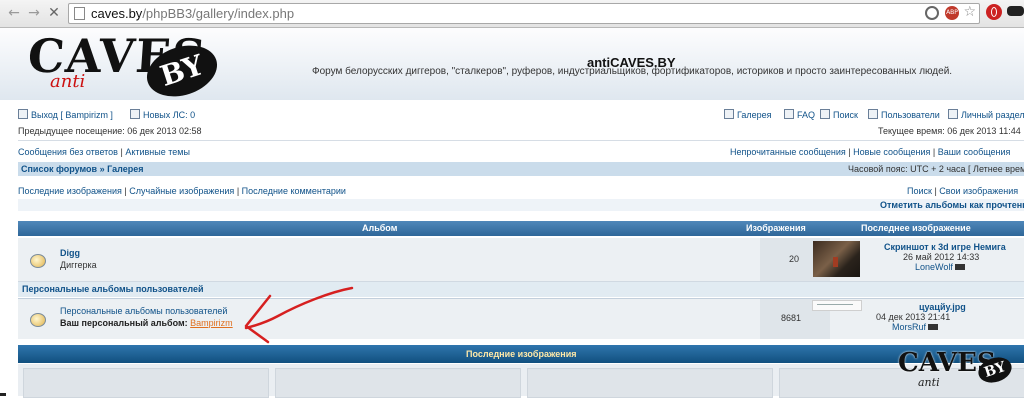  I want to click on new-pm-label: Новых ЛС: 0, so click(169, 115).